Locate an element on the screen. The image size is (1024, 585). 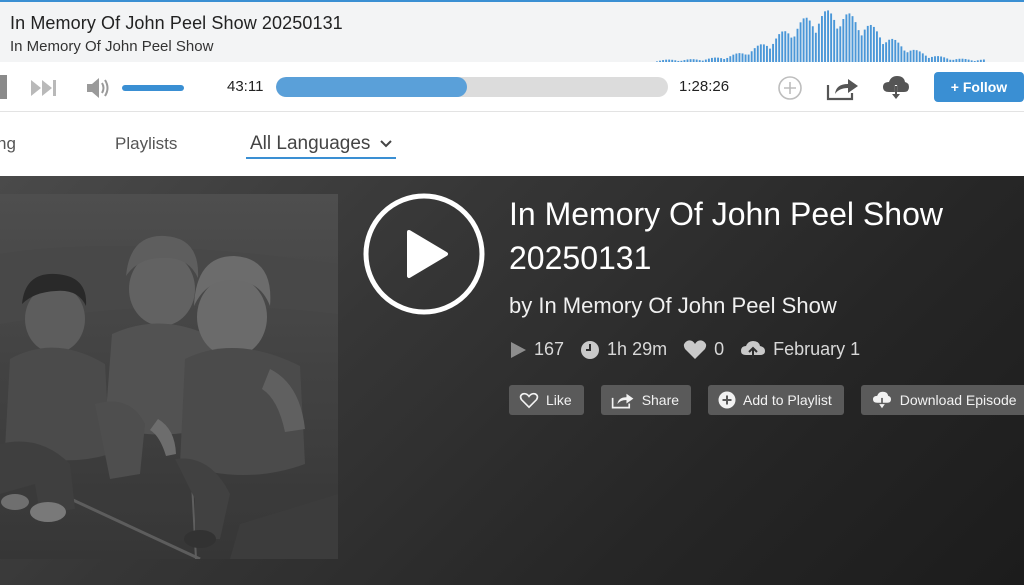
episode-stats: 167 1h 29m 0 February 1 is located at coordinates (692, 349).